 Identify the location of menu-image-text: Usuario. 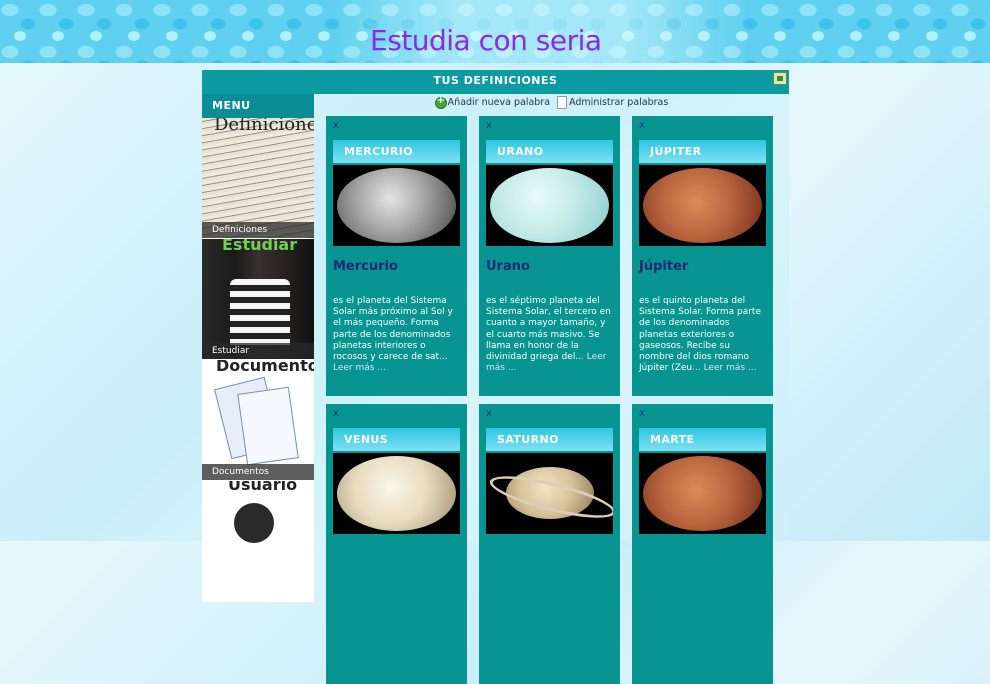
(263, 487).